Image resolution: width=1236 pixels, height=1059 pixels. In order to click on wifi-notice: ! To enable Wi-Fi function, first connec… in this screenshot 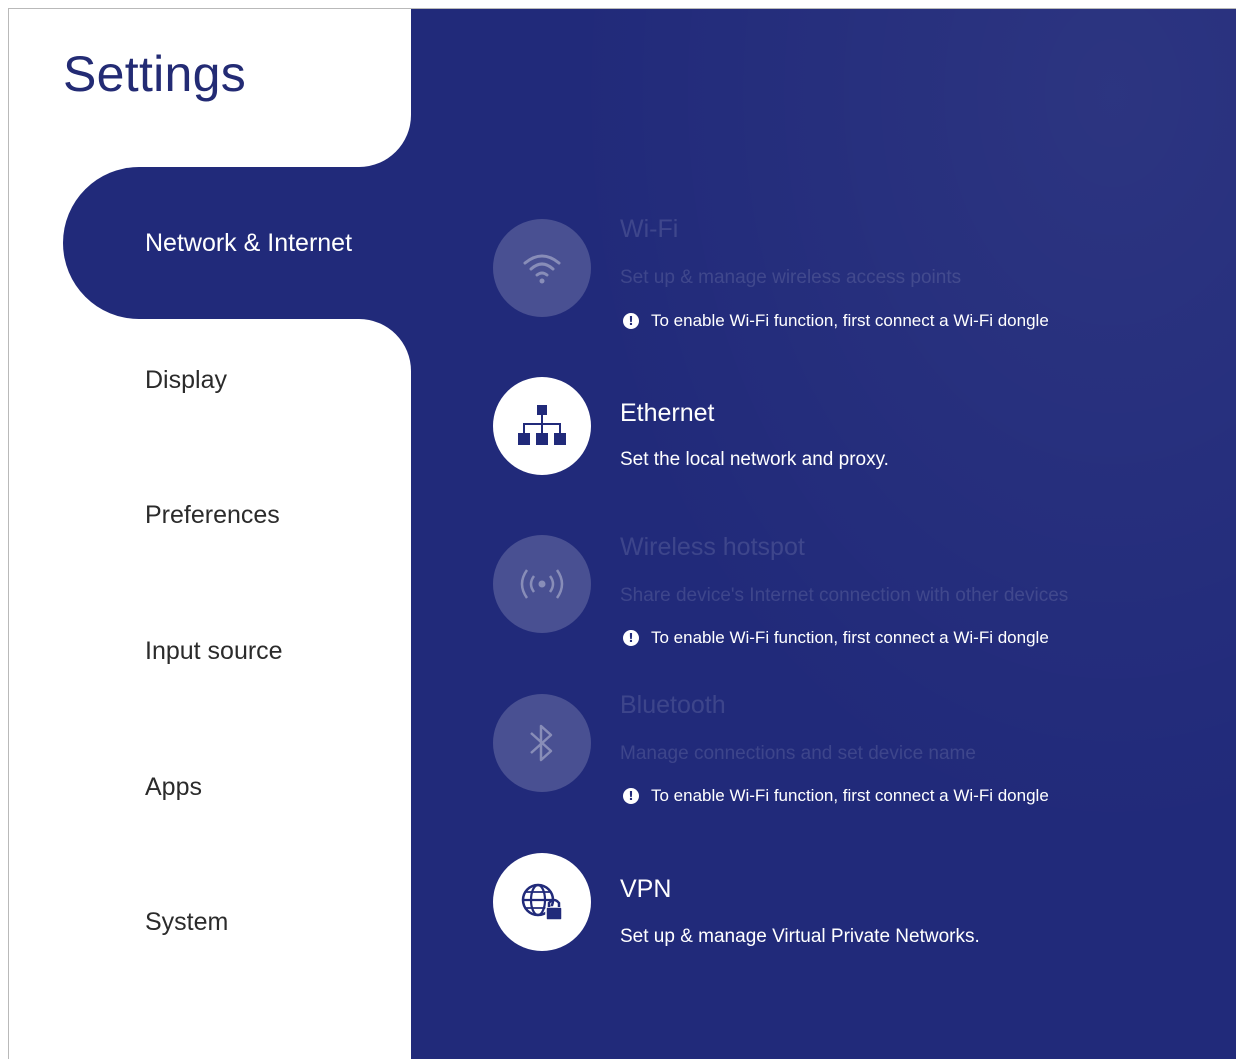, I will do `click(836, 321)`.